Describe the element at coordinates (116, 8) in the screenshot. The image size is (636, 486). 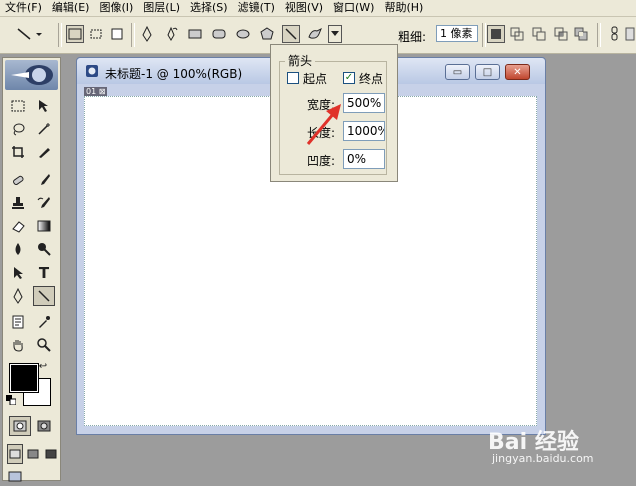
I see `menu-image: 图像(I)` at that location.